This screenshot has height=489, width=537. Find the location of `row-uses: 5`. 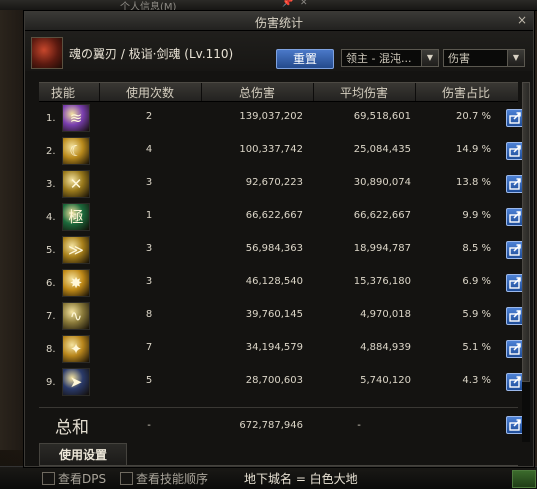

row-uses: 5 is located at coordinates (149, 380).